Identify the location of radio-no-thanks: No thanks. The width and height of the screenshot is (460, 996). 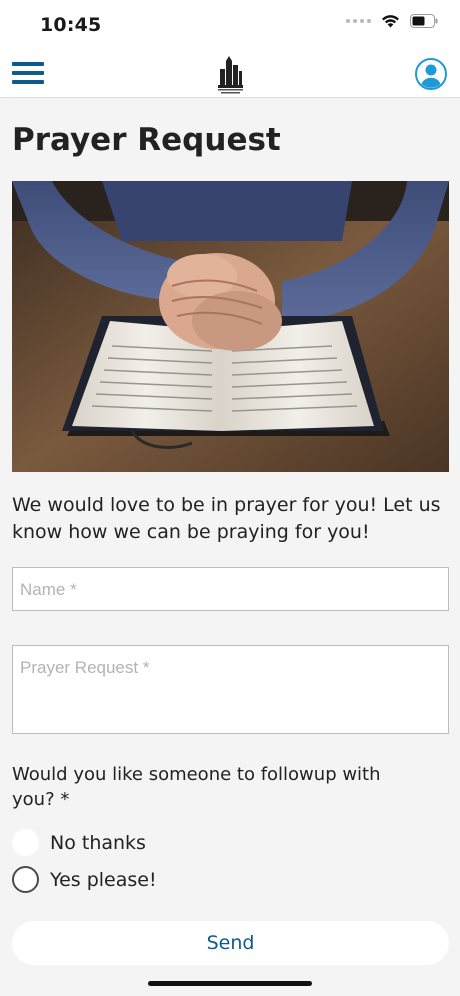
(79, 842).